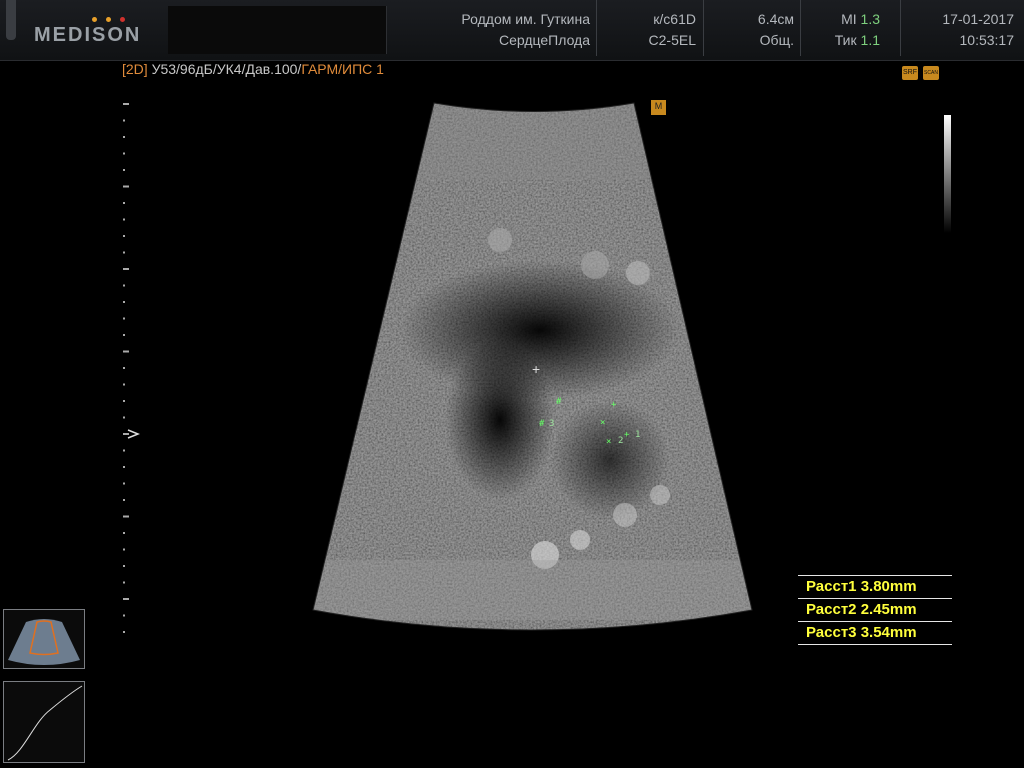 This screenshot has height=768, width=1024. What do you see at coordinates (947, 174) in the screenshot?
I see `grayscale-bar` at bounding box center [947, 174].